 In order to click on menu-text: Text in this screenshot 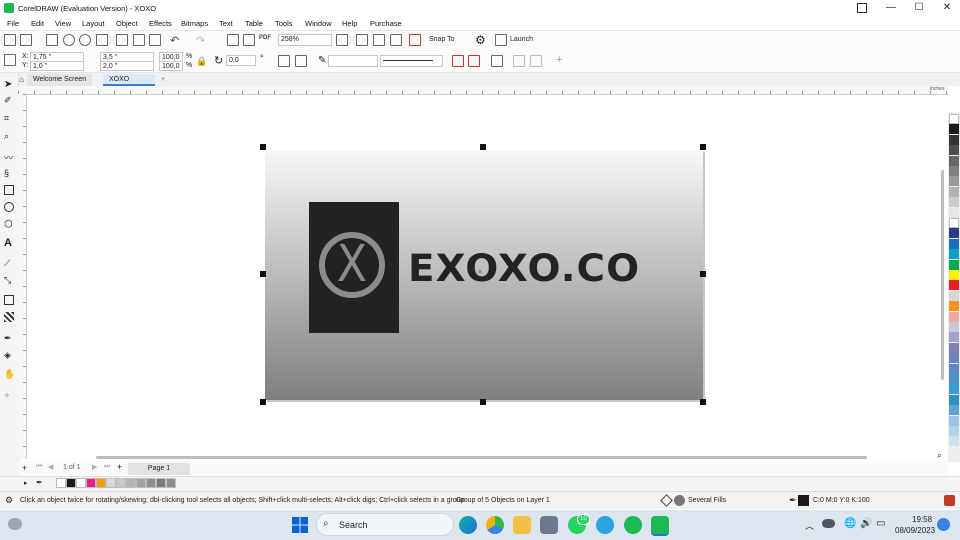, I will do `click(226, 23)`.